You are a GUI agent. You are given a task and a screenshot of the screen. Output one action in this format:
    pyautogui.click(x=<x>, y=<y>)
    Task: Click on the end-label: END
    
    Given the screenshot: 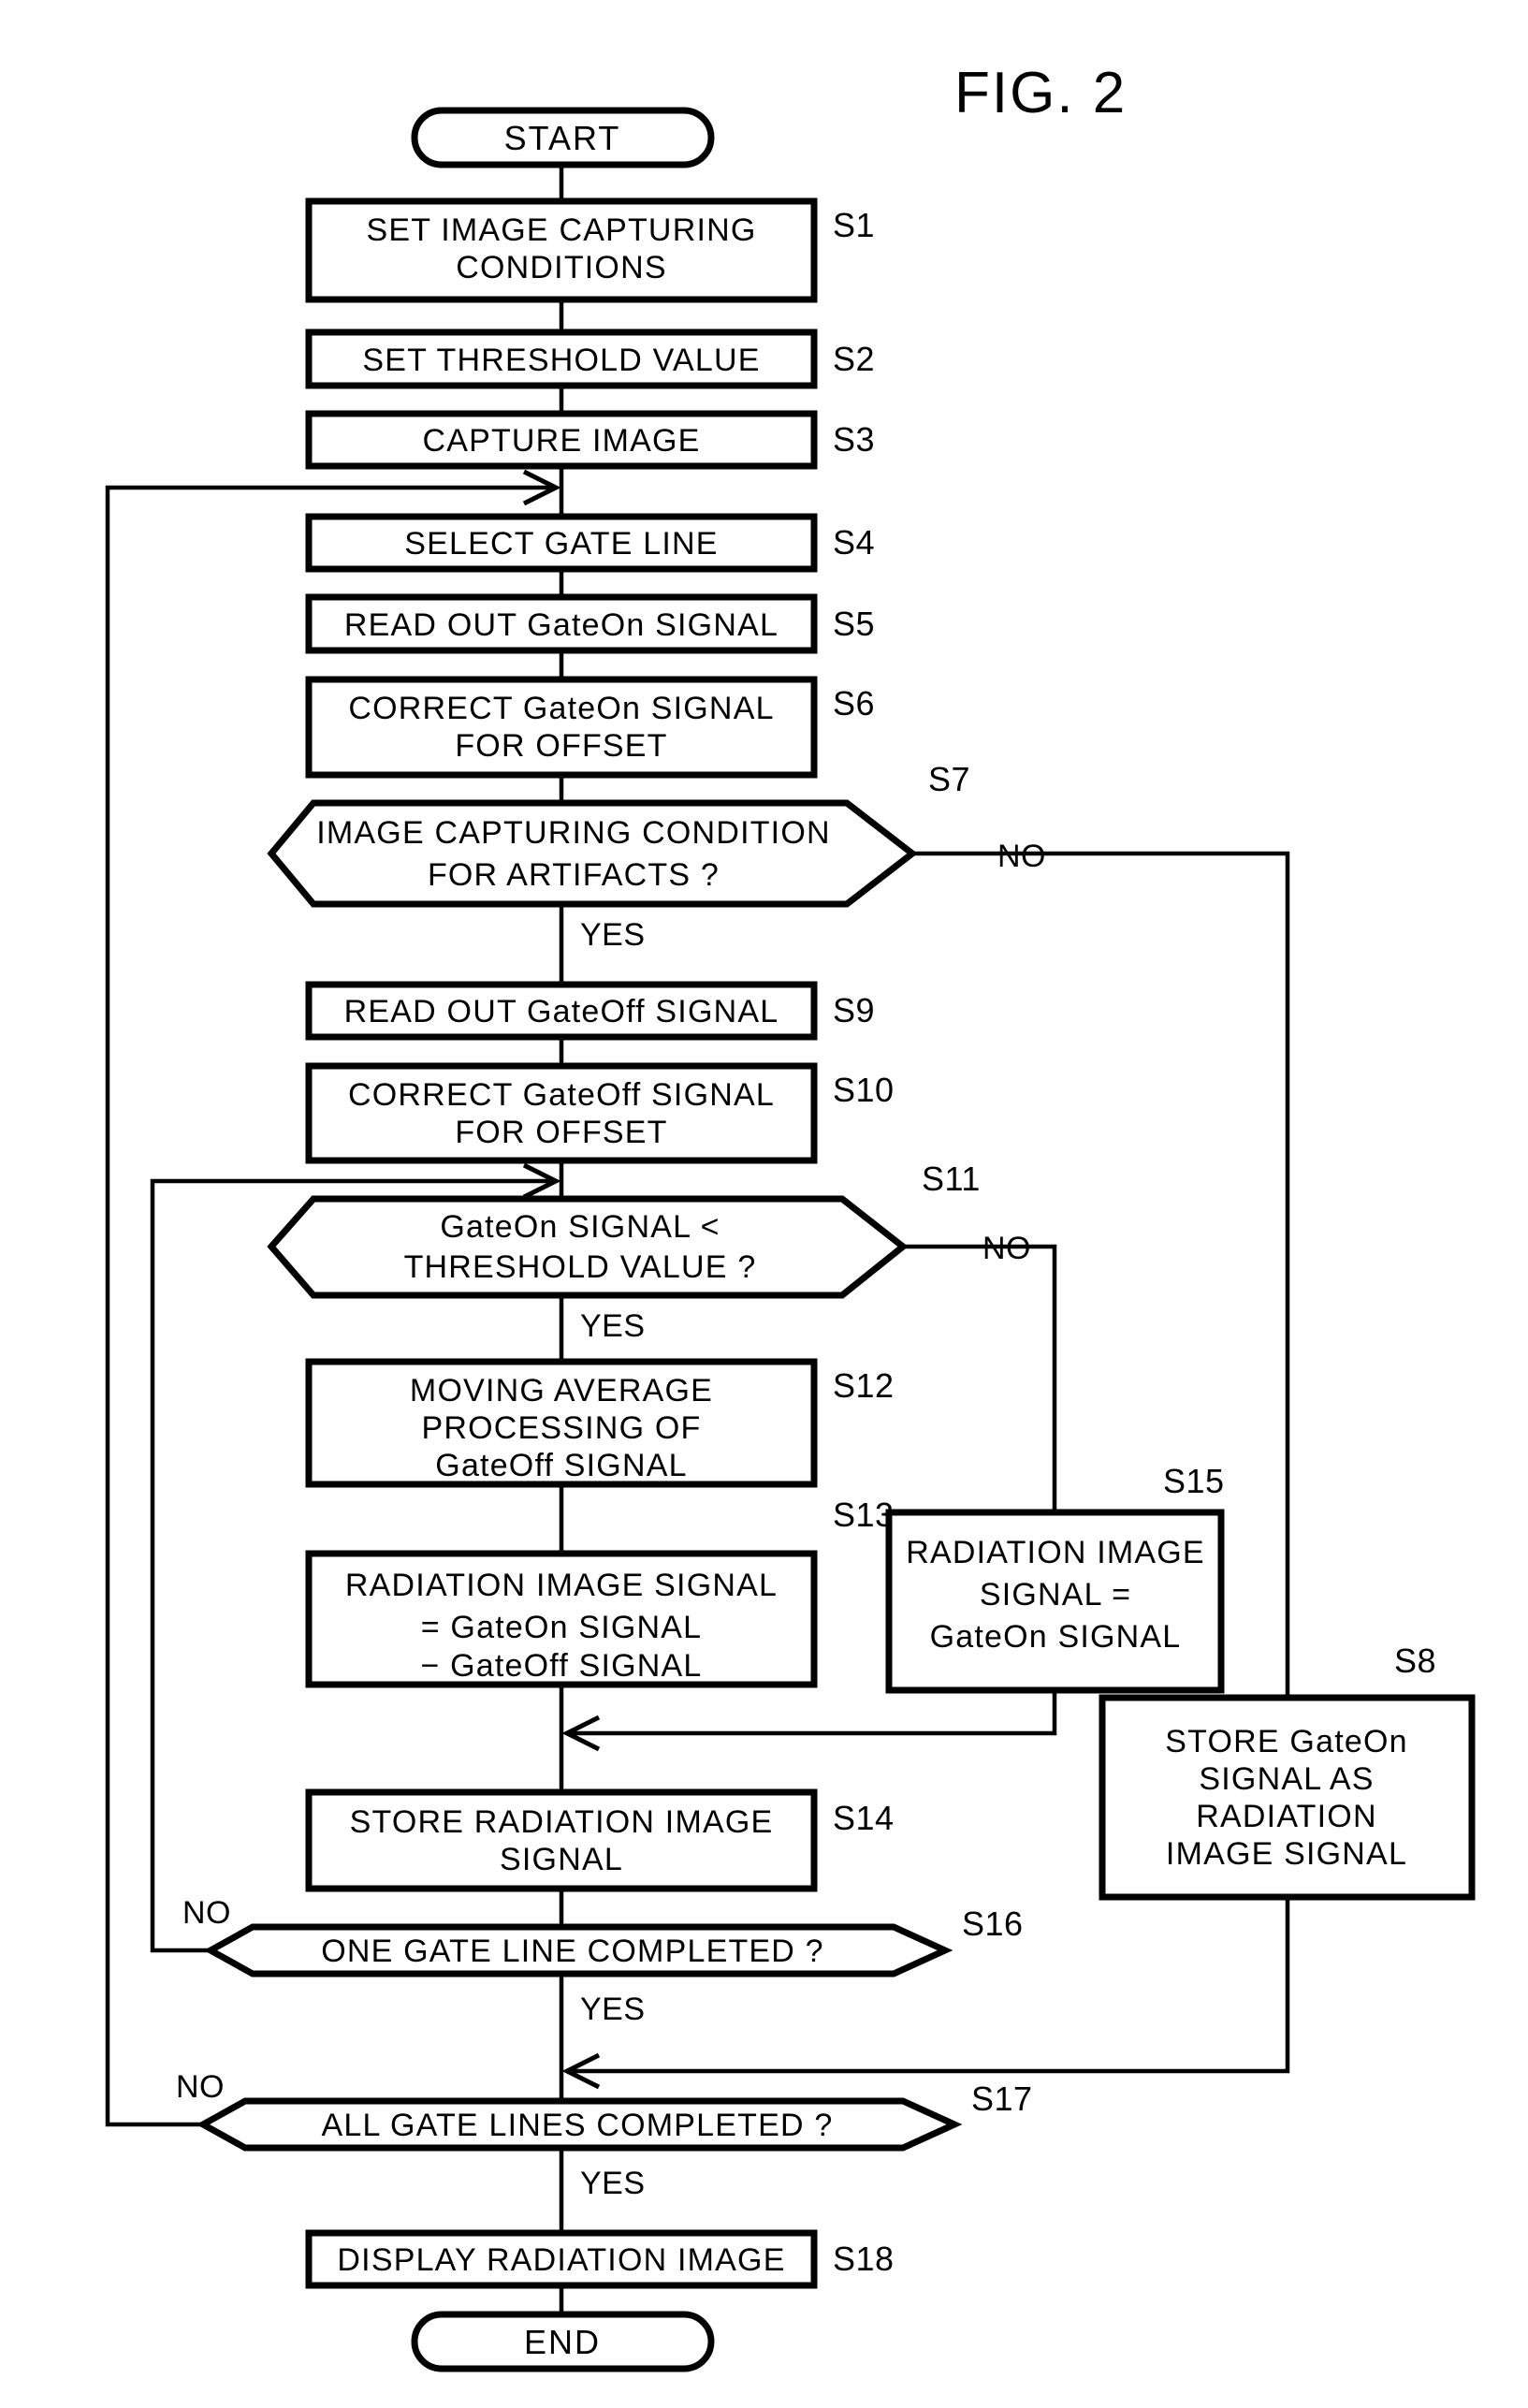 What is the action you would take?
    pyautogui.click(x=562, y=2342)
    